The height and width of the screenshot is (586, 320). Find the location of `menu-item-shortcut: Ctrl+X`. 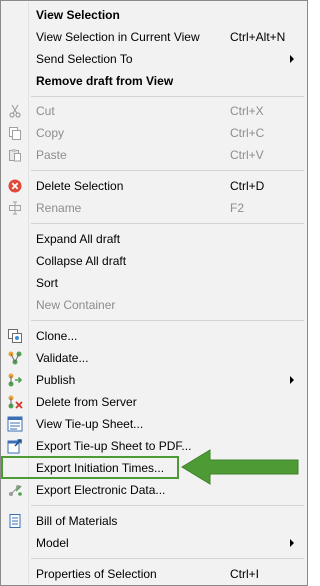

menu-item-shortcut: Ctrl+X is located at coordinates (247, 111).